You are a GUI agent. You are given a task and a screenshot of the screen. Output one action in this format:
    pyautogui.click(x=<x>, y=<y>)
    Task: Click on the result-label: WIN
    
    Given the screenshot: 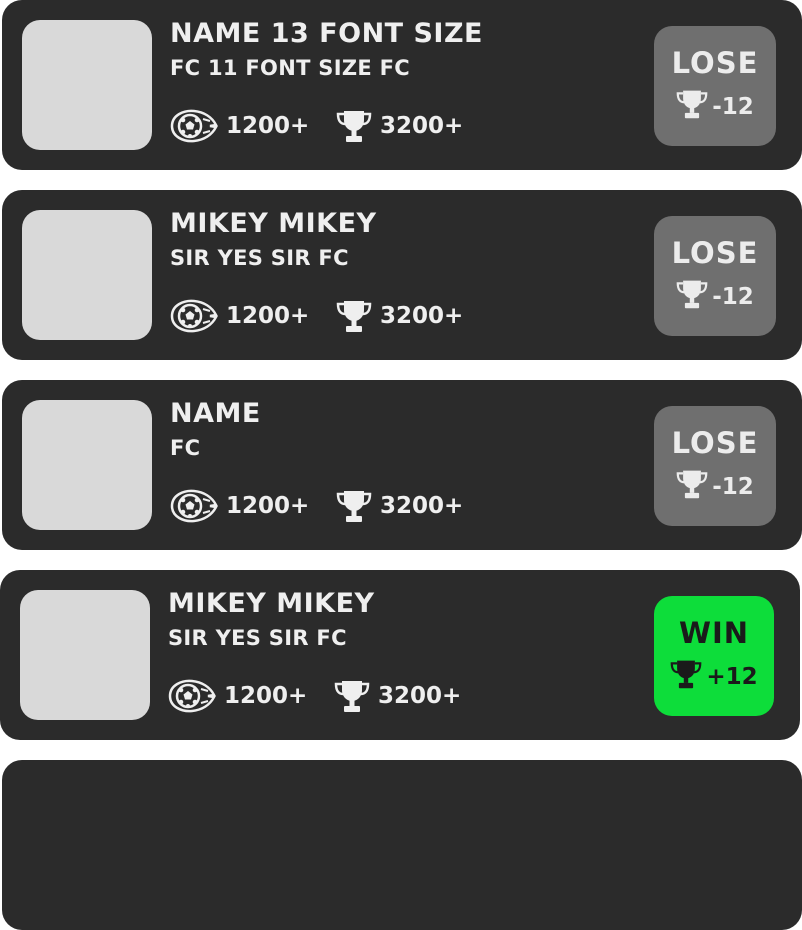 What is the action you would take?
    pyautogui.click(x=714, y=633)
    